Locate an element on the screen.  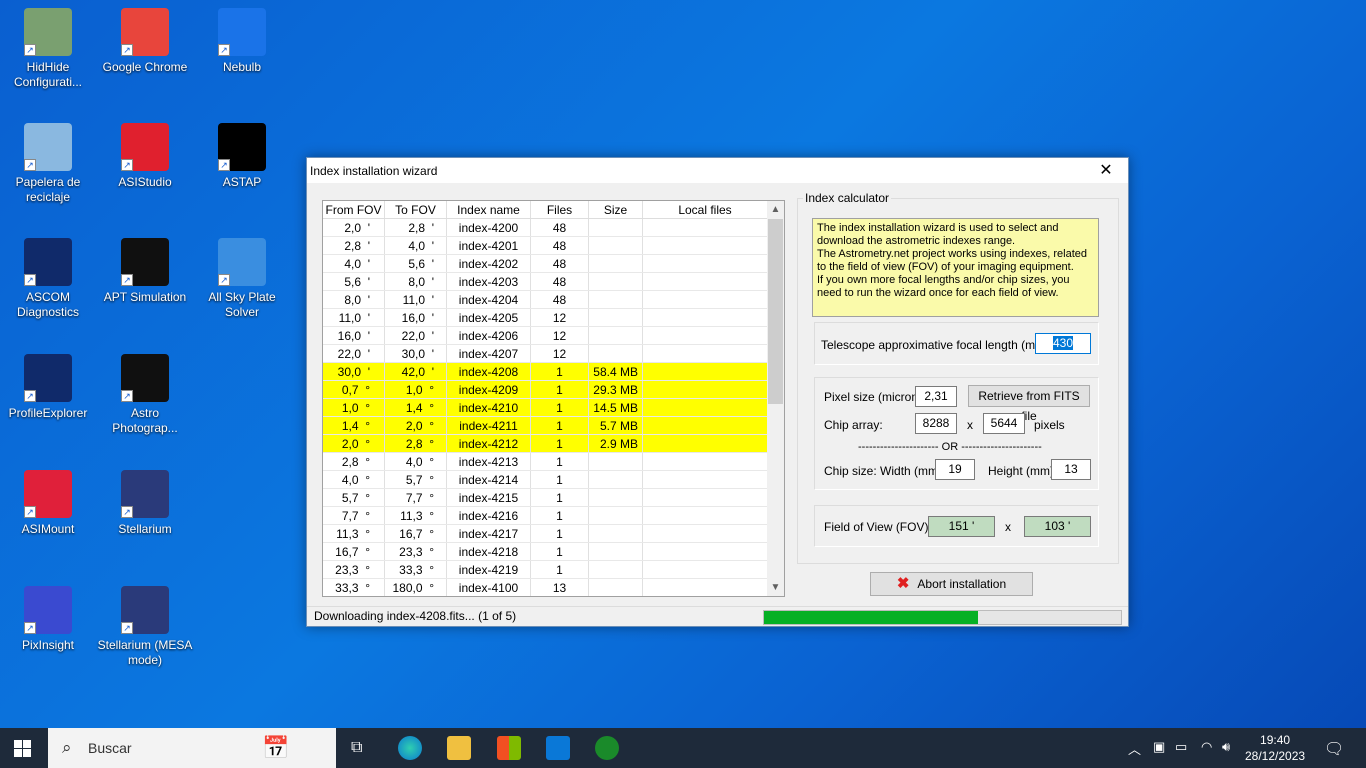
desktop-icon: ↗ Stellarium (MESA mode) is located at coordinates (145, 627).